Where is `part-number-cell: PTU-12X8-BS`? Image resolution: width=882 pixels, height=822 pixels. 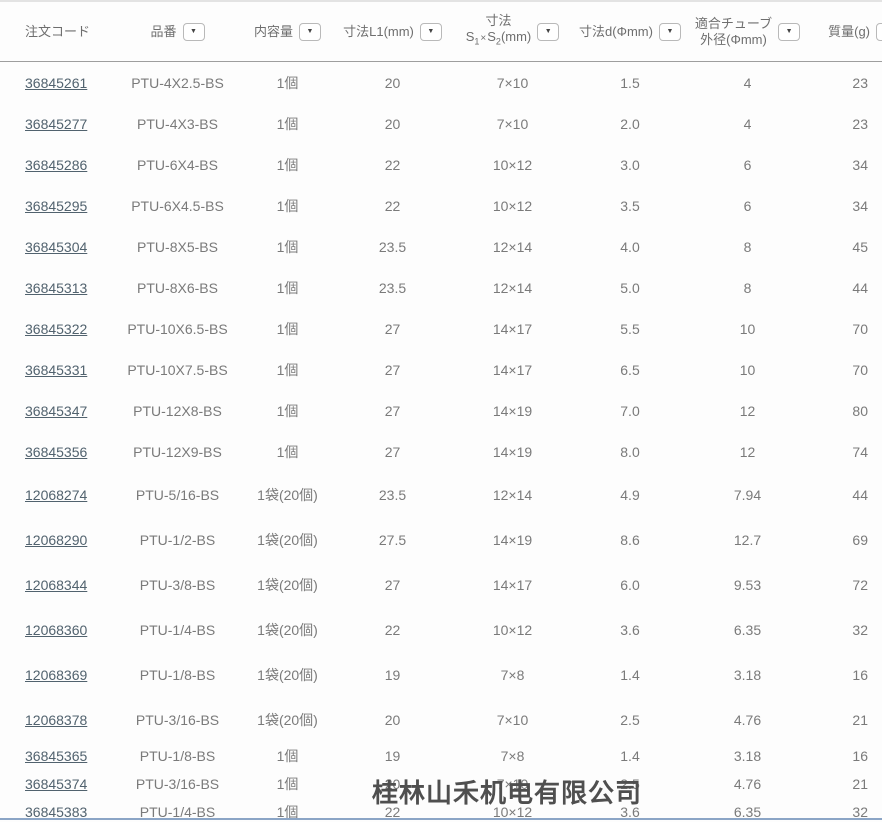 part-number-cell: PTU-12X8-BS is located at coordinates (177, 410).